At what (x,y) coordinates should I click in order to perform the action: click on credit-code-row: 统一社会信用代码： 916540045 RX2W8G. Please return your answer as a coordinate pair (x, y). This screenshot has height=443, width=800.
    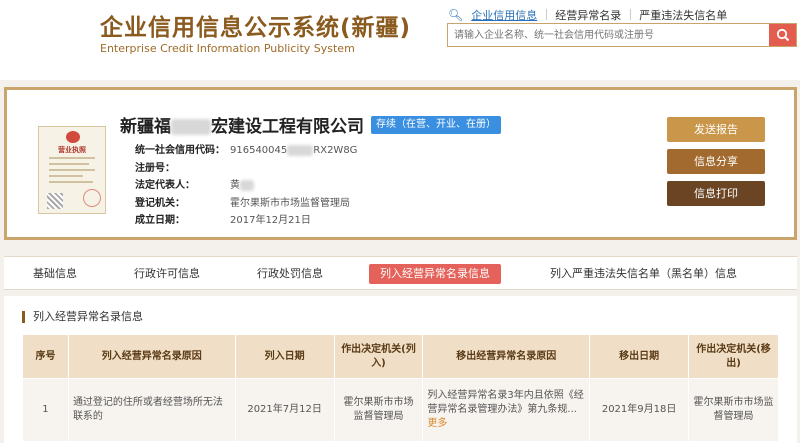
    Looking at the image, I should click on (246, 150).